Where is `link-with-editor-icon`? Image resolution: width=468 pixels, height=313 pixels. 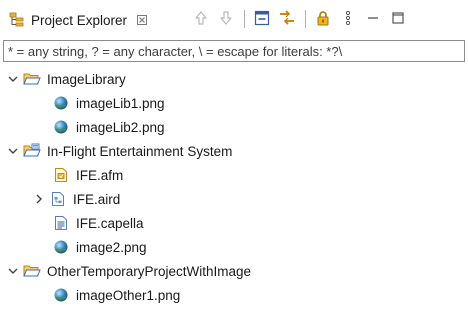 link-with-editor-icon is located at coordinates (287, 19).